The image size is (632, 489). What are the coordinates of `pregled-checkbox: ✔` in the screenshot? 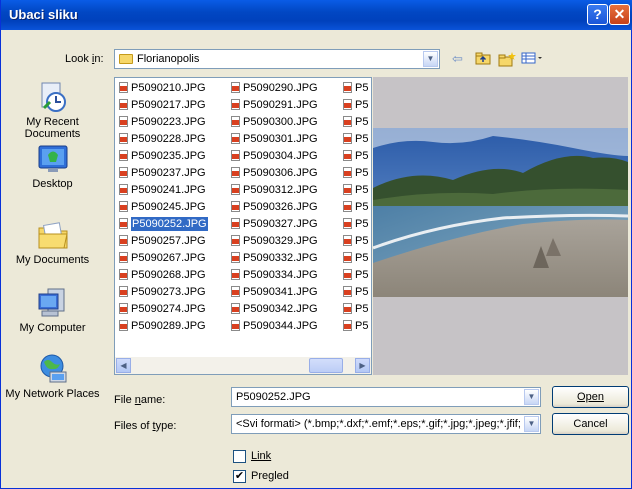 It's located at (239, 476).